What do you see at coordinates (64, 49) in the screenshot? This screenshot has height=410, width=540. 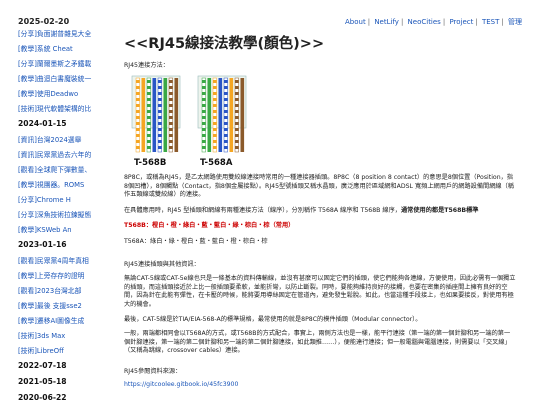 I see `sidebar-link: [教學]系統 Cheat` at bounding box center [64, 49].